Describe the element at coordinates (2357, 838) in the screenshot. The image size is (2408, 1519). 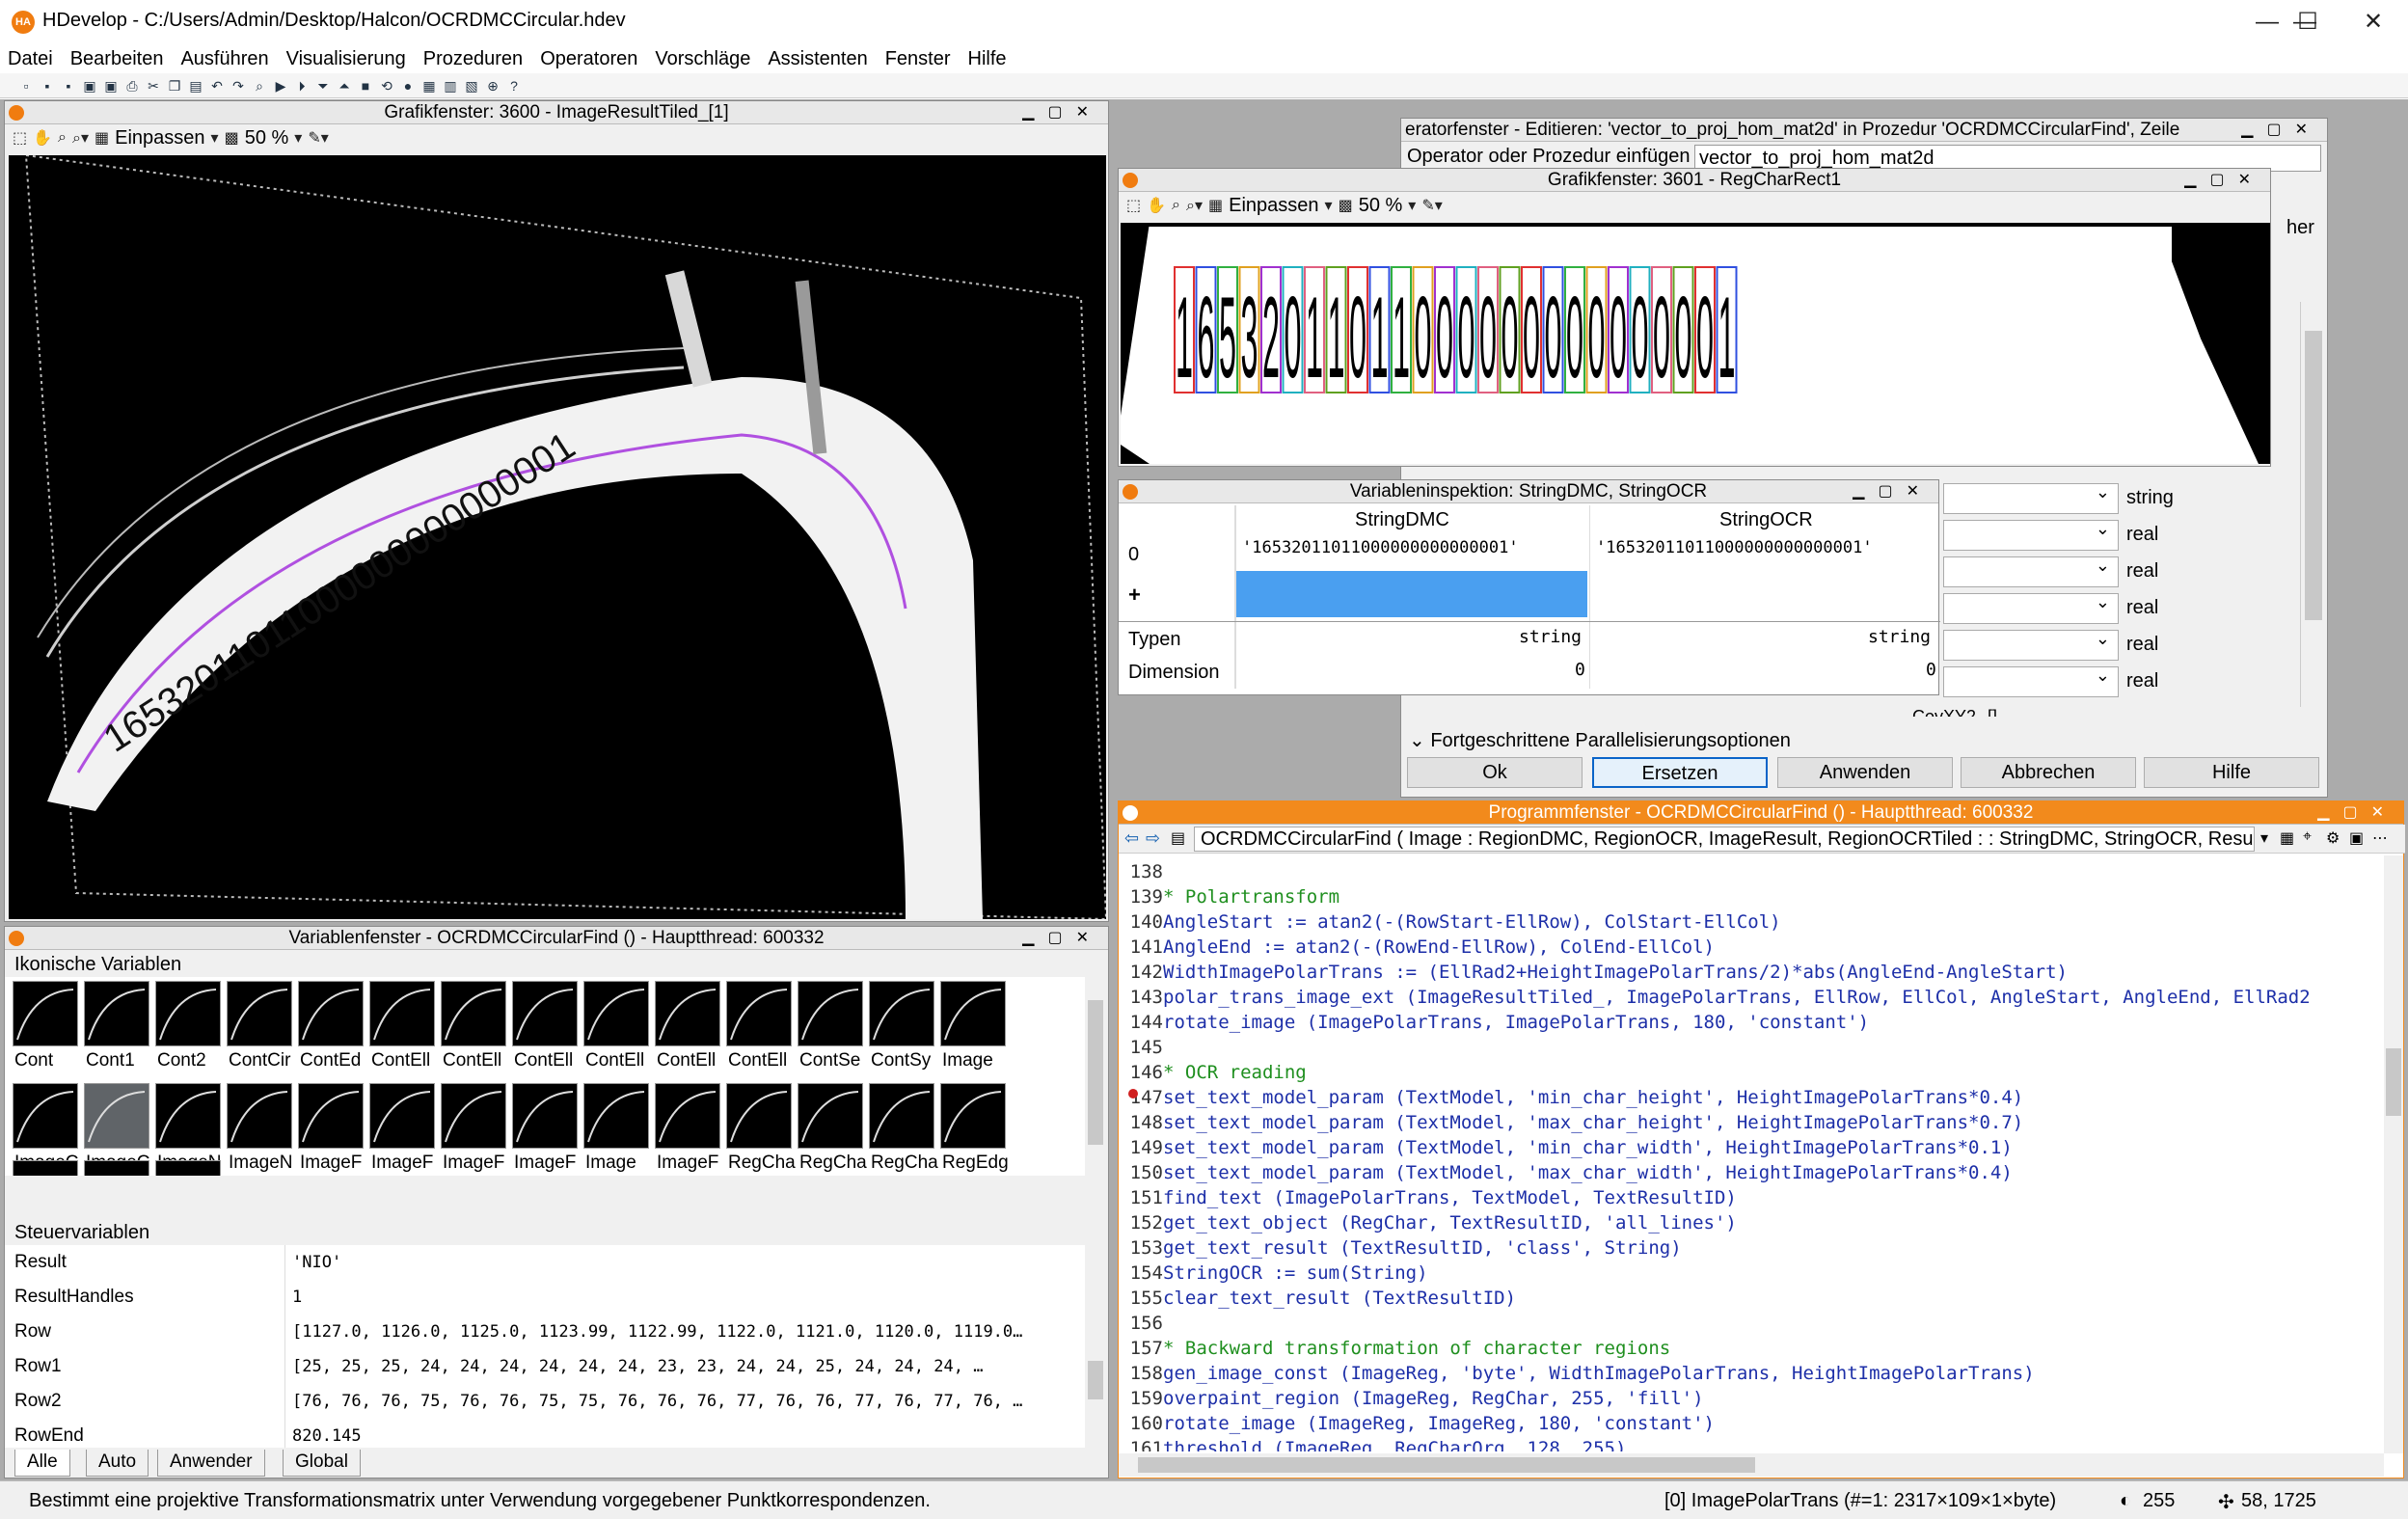
I see `export-icon: ▣` at that location.